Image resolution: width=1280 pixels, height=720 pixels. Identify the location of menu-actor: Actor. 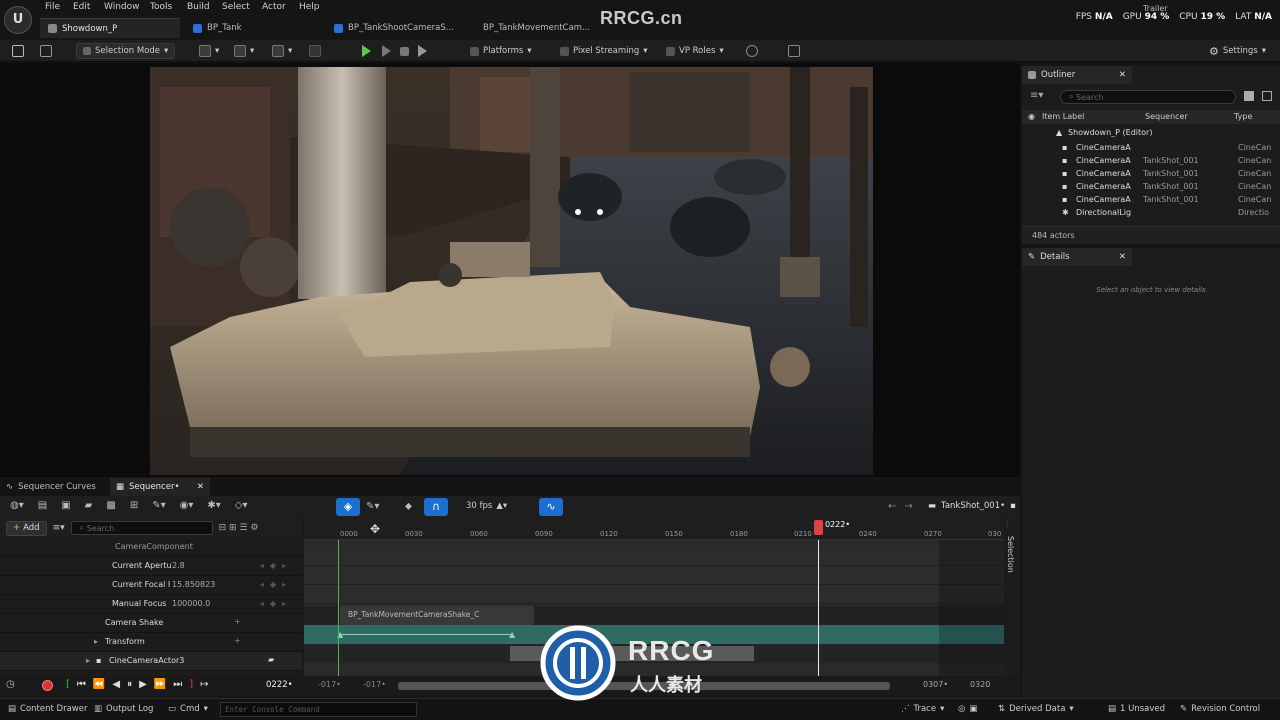
(274, 7).